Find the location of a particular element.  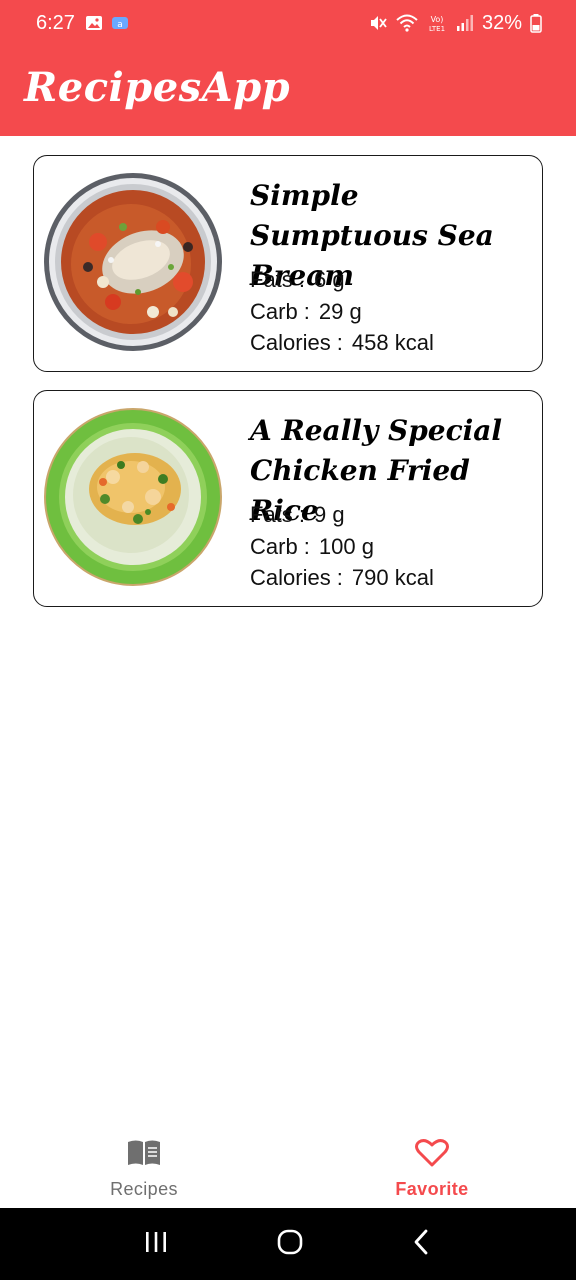

app-icon: a is located at coordinates (120, 23).